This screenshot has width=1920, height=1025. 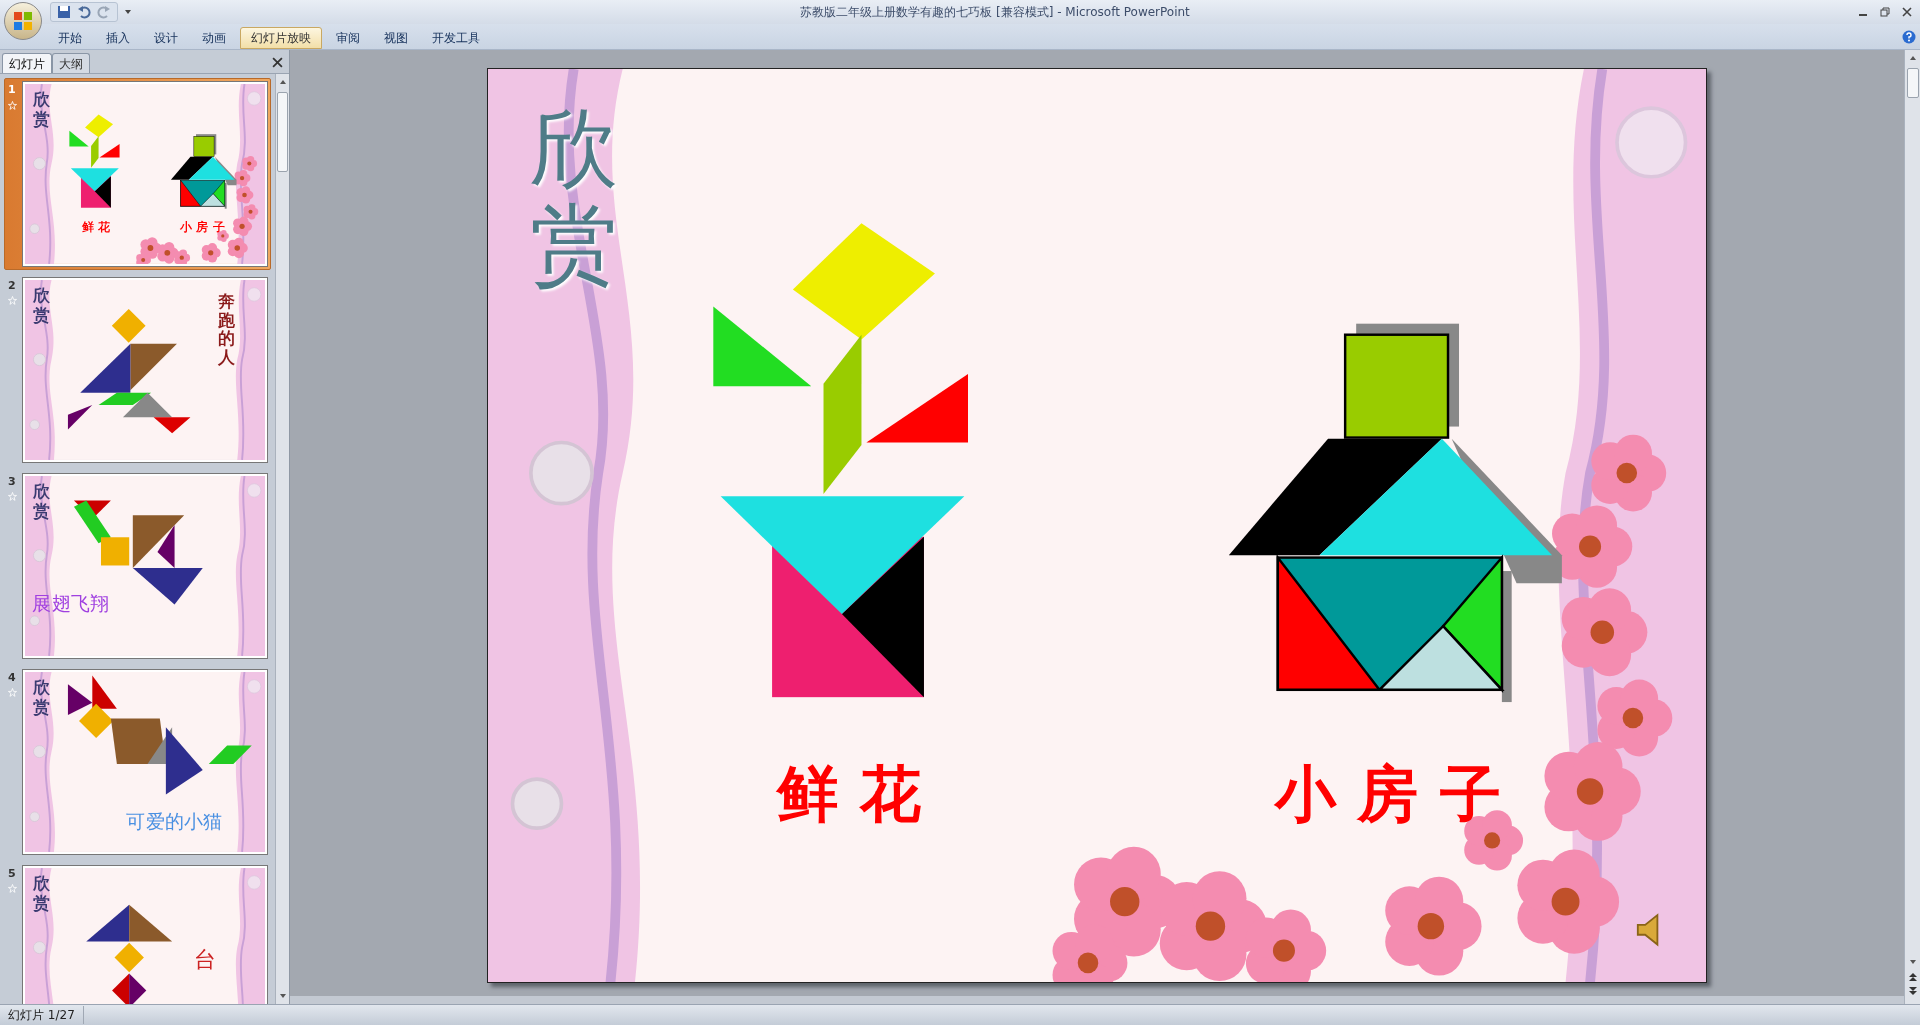 I want to click on slide-counter: 幻灯片 1/27, so click(x=42, y=1015).